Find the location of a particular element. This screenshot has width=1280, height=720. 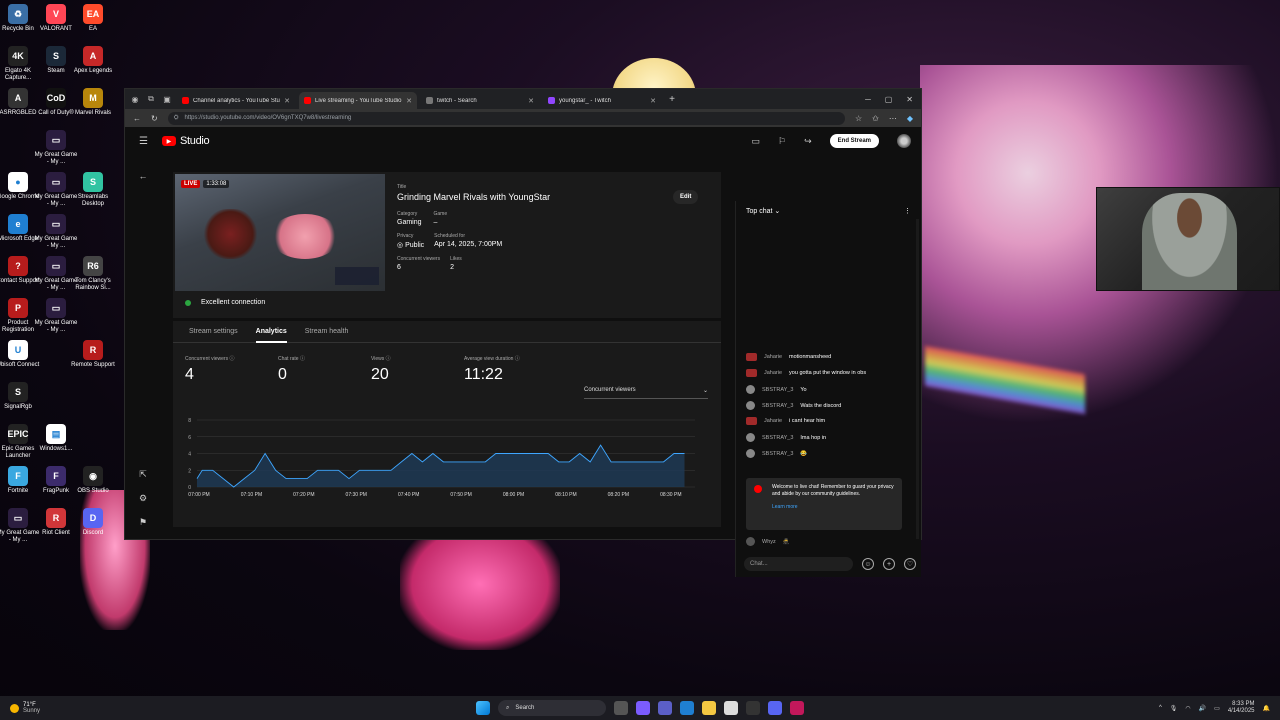

studio-logo: ▶ Studio is located at coordinates (185, 141).